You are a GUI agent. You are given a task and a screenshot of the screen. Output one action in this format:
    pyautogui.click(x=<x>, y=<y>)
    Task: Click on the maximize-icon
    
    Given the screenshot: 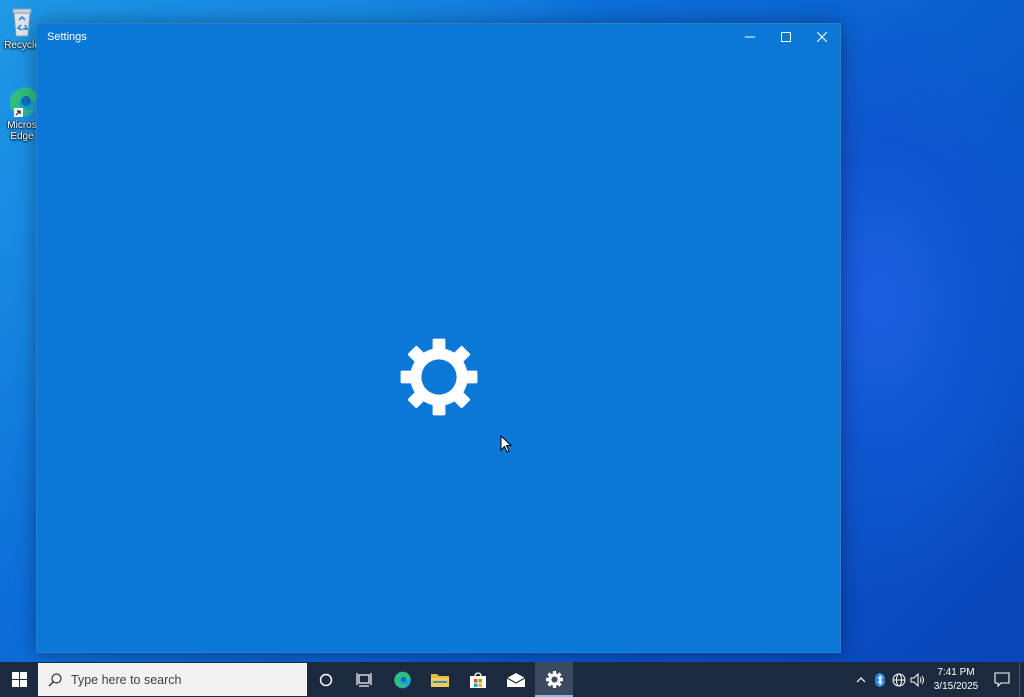 What is the action you would take?
    pyautogui.click(x=786, y=37)
    